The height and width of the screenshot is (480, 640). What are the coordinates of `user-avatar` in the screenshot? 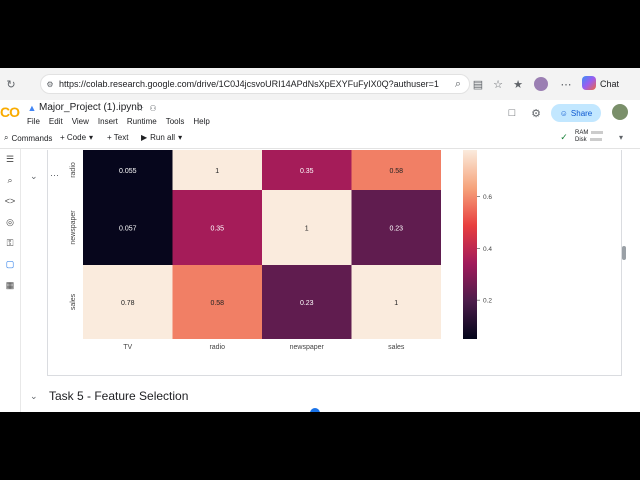 It's located at (620, 112).